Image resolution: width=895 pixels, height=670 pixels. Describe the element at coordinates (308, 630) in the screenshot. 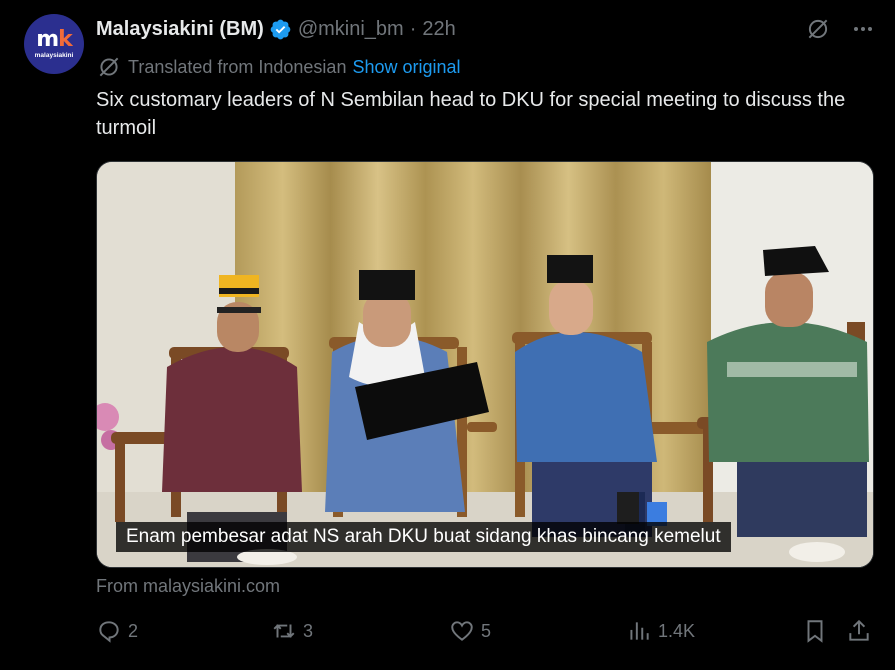

I see `repost-count: 3` at that location.